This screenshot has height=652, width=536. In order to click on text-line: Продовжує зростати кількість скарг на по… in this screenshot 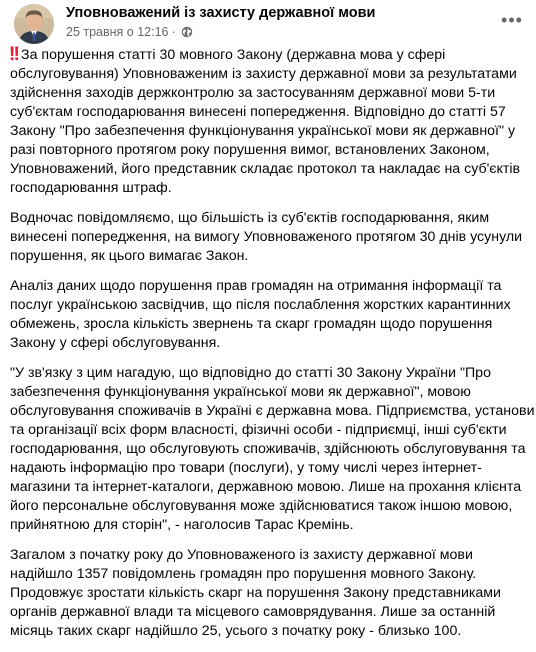, I will do `click(255, 593)`.